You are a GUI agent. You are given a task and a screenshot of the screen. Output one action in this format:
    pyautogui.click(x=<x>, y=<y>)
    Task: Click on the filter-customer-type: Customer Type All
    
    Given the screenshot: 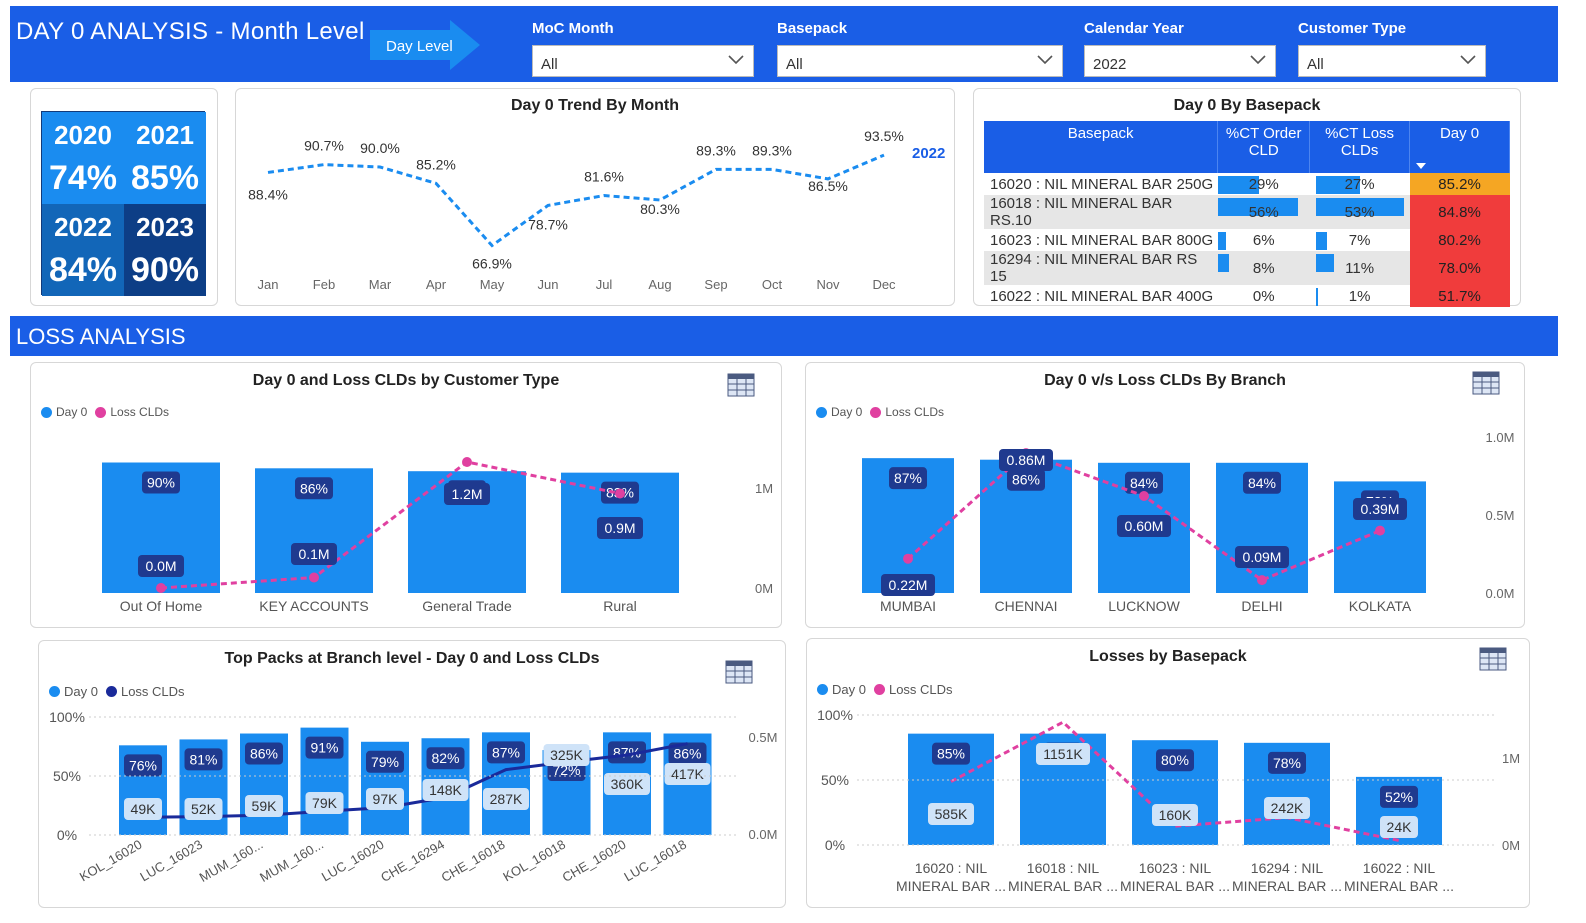 What is the action you would take?
    pyautogui.click(x=1392, y=48)
    